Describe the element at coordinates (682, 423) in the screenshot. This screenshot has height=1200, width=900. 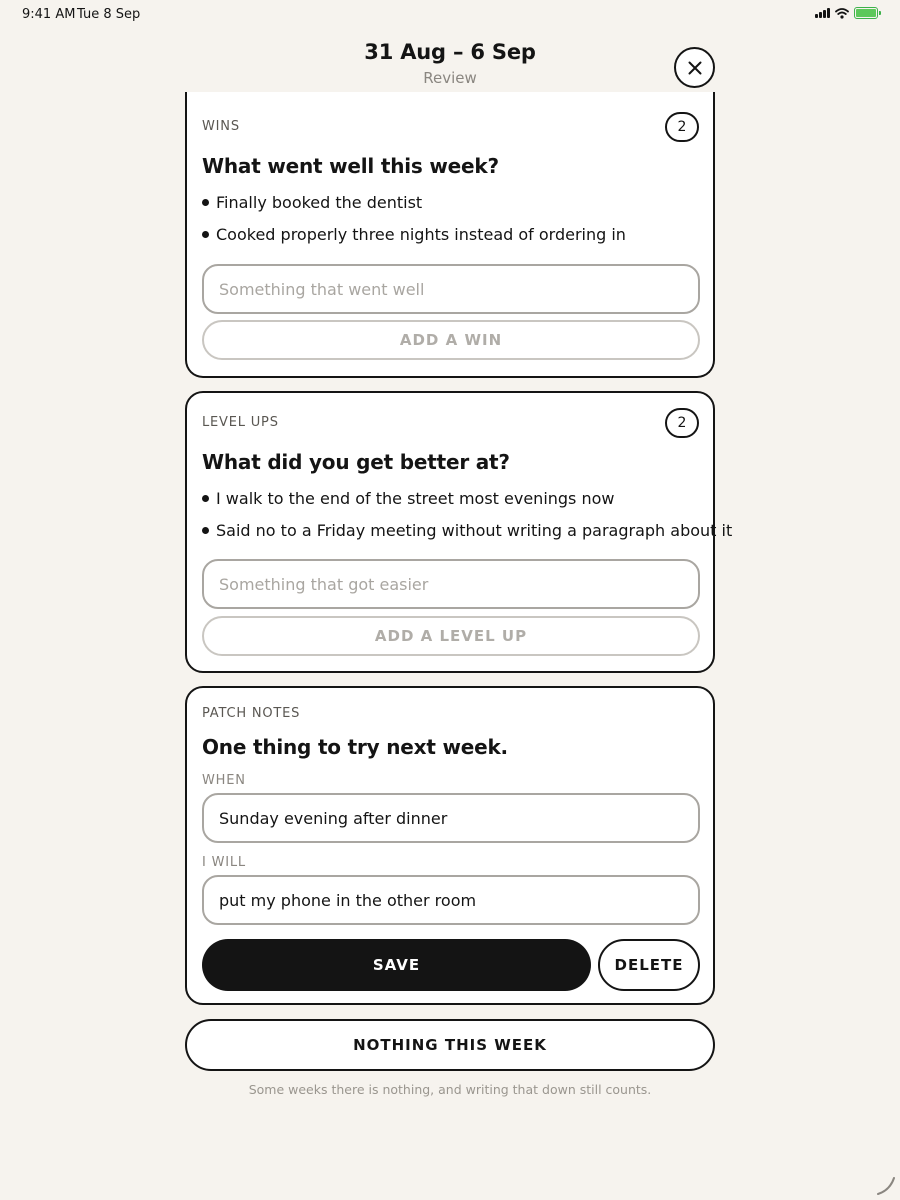
I see `level-ups-count-badge: 2` at that location.